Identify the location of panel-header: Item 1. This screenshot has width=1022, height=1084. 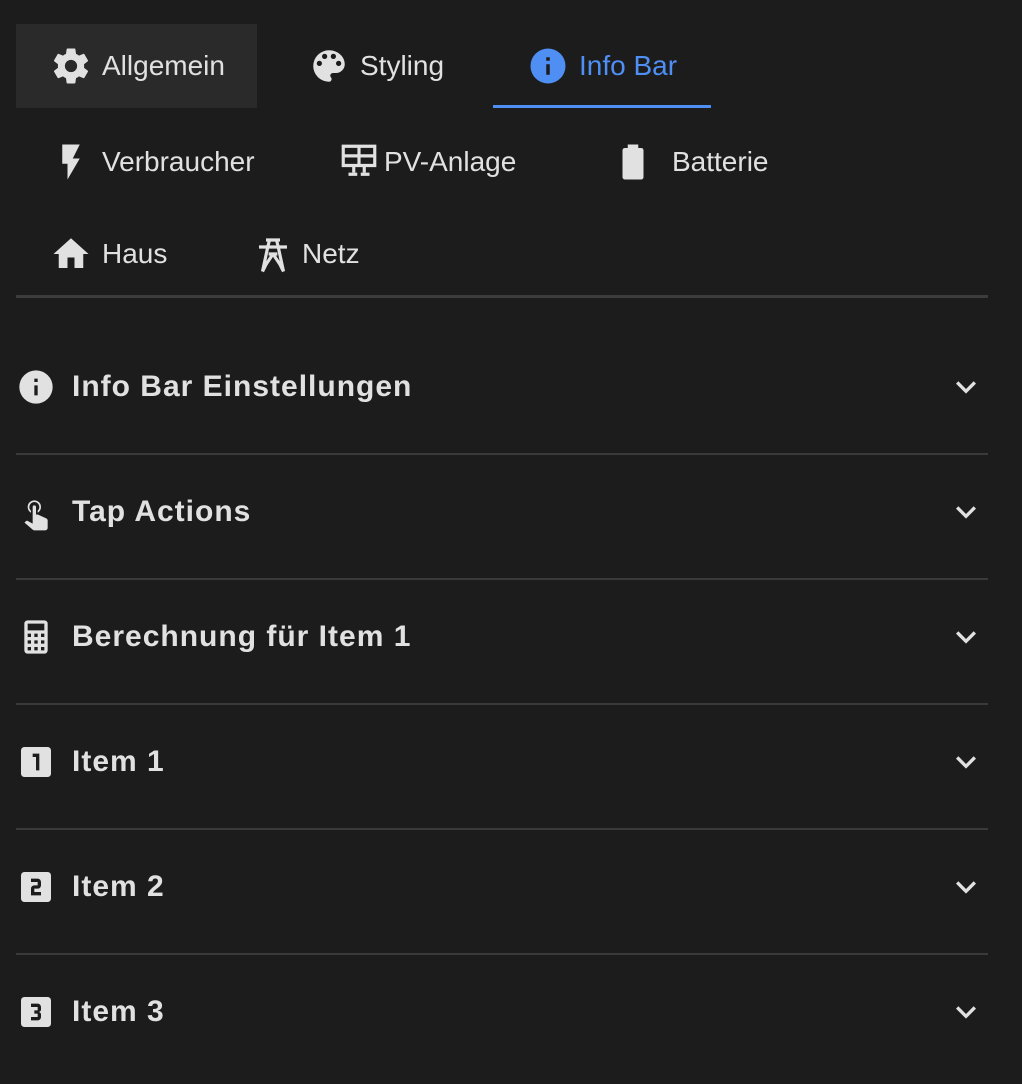
(502, 762).